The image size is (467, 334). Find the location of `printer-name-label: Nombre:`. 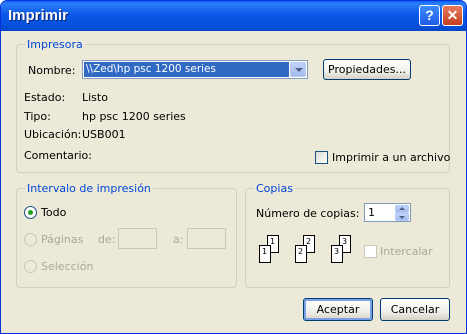

printer-name-label: Nombre: is located at coordinates (52, 70).